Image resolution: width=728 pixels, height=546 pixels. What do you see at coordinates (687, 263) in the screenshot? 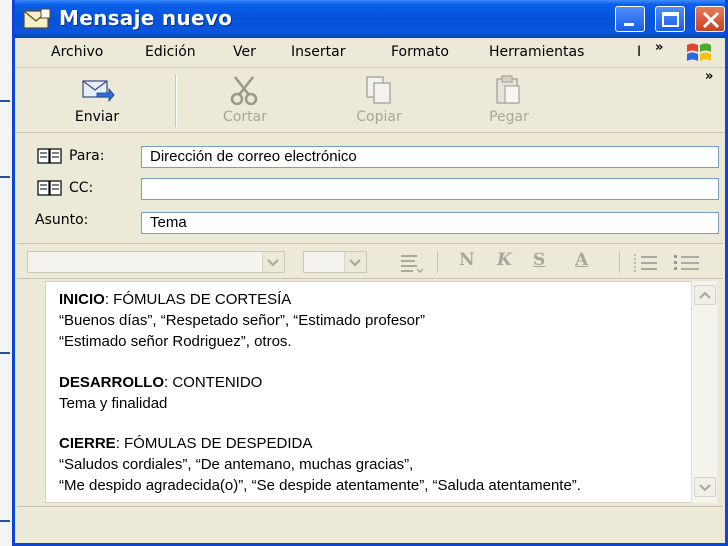
I see `bullet-list-icon` at bounding box center [687, 263].